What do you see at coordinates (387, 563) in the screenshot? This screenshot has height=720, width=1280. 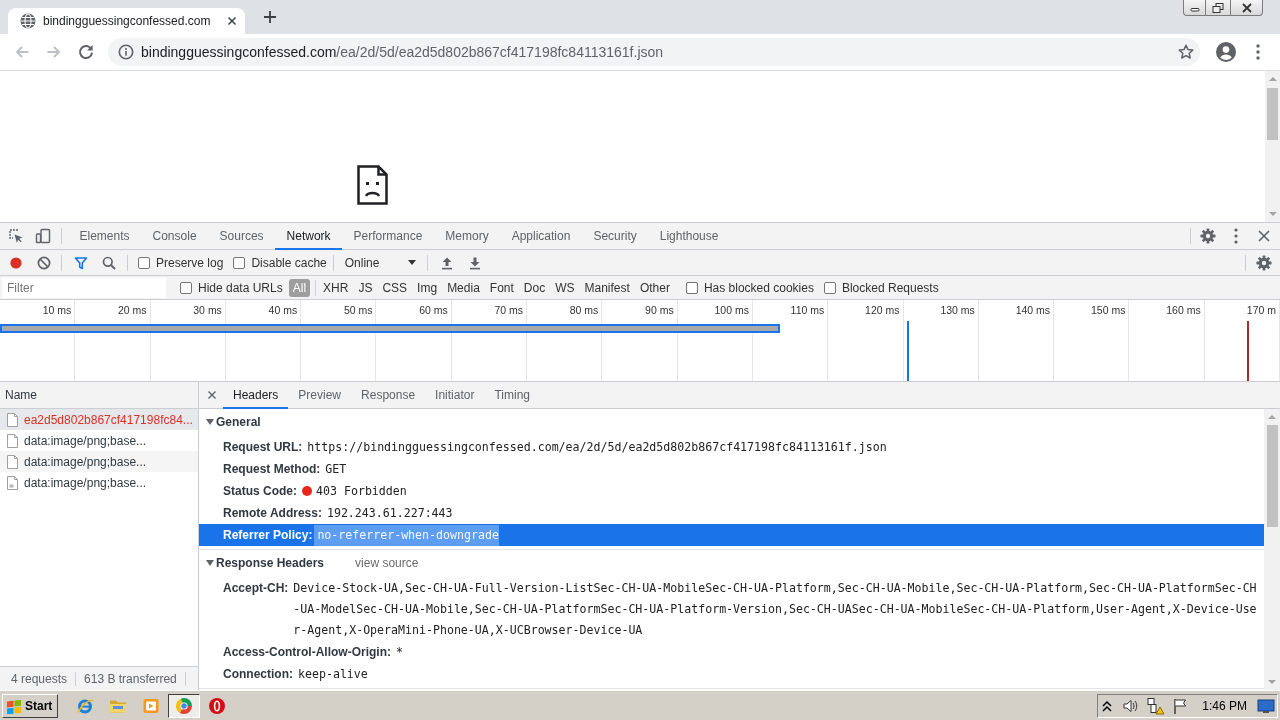 I see `view-source-link: view source` at bounding box center [387, 563].